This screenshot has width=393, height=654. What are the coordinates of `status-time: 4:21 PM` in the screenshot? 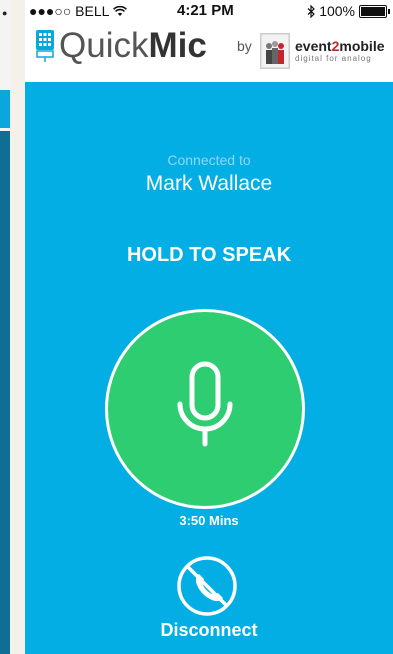 It's located at (205, 10).